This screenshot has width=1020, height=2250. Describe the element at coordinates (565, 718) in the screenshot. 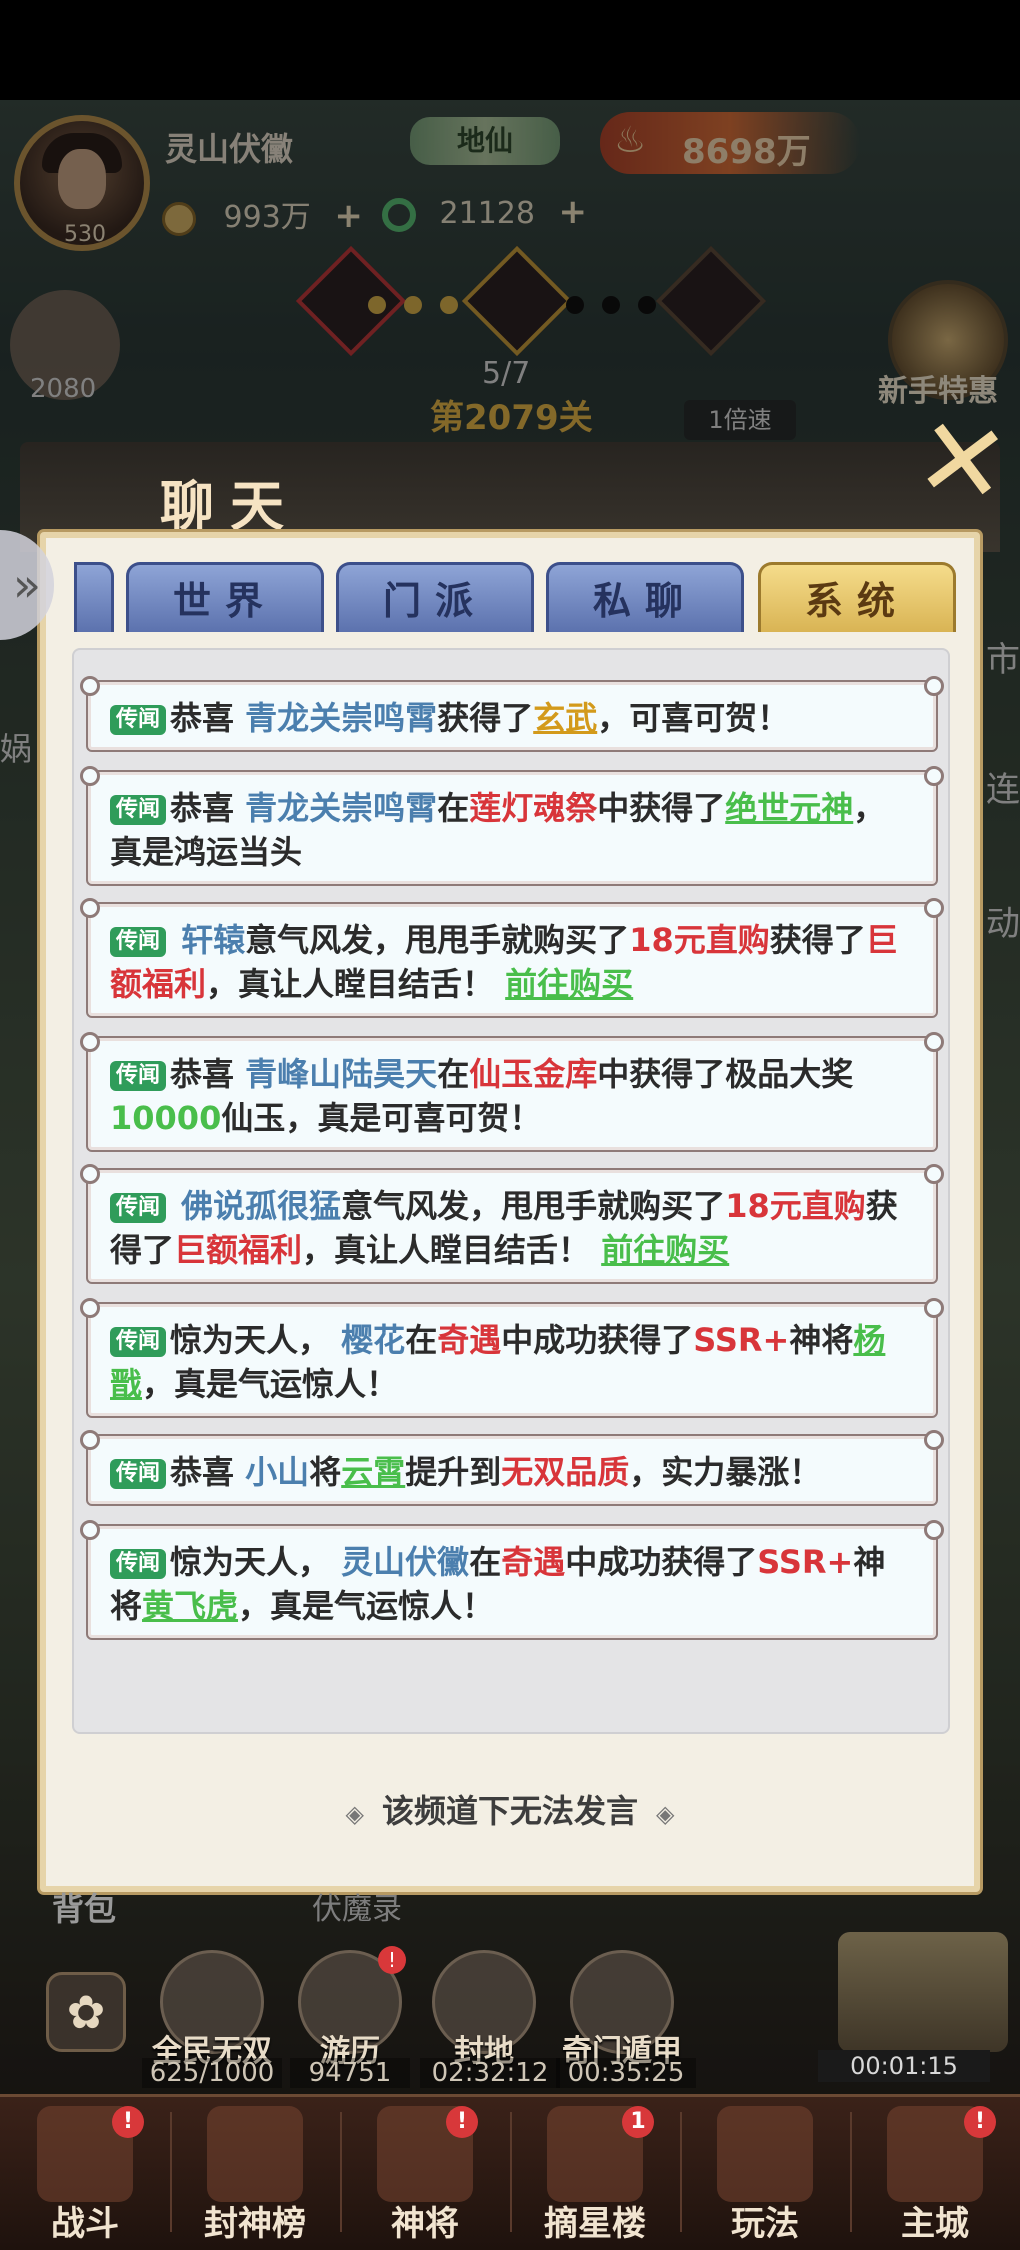

I see `message-link: 玄武` at that location.